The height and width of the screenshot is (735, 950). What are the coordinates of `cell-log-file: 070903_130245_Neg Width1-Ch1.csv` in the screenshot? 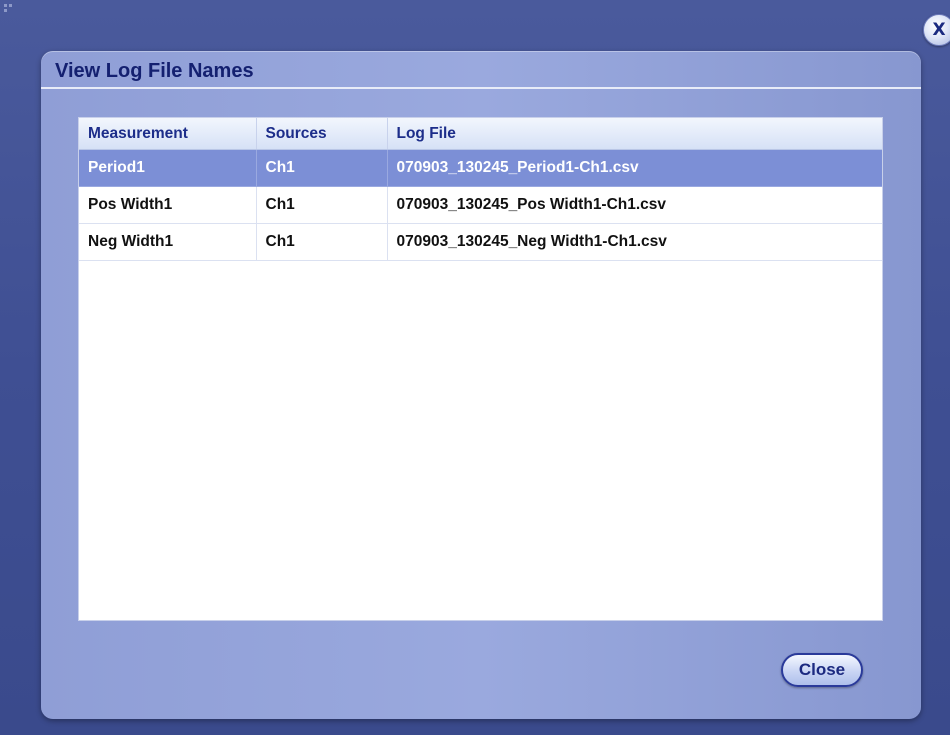 It's located at (634, 242).